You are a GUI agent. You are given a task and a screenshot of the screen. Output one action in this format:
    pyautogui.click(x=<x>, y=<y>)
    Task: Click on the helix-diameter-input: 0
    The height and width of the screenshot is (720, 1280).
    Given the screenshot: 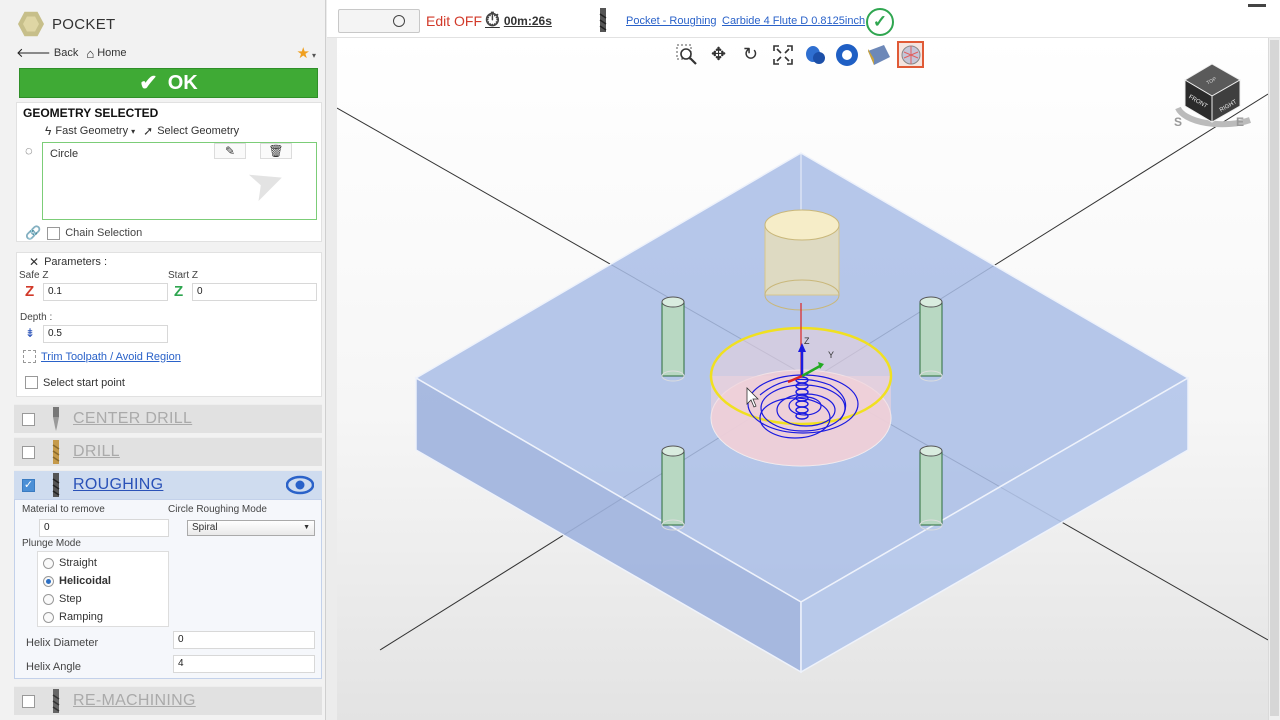 What is the action you would take?
    pyautogui.click(x=244, y=640)
    